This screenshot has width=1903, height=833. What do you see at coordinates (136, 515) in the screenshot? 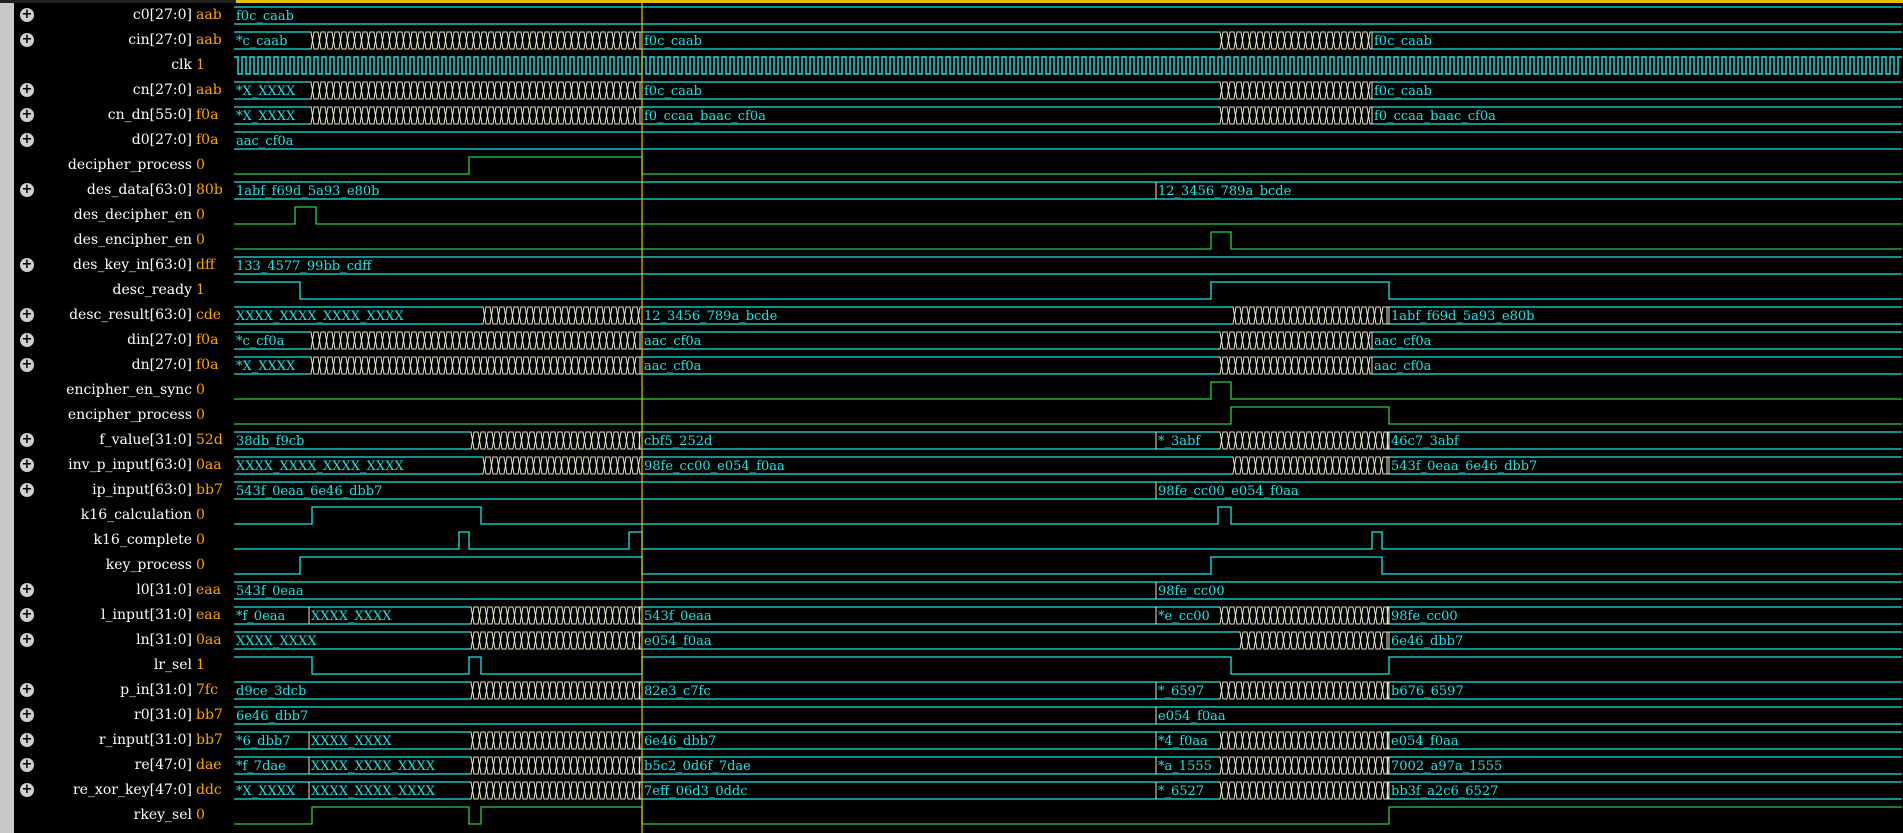
I see `signal-name: k16_calculation` at bounding box center [136, 515].